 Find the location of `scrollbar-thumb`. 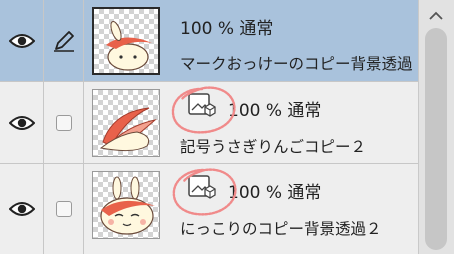

scrollbar-thumb is located at coordinates (436, 139).